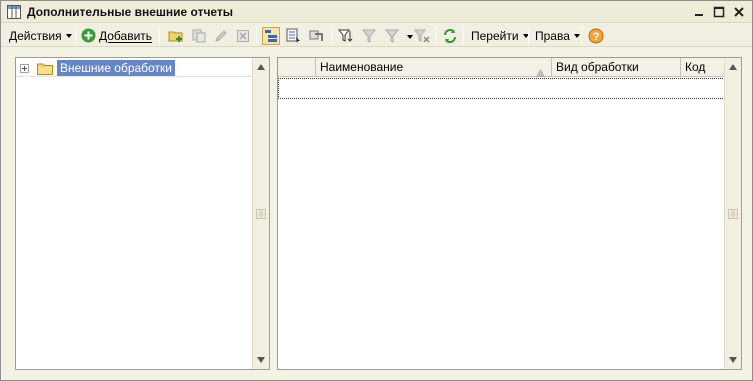 The height and width of the screenshot is (381, 753). I want to click on tree-item-label: Внешние обработки, so click(116, 68).